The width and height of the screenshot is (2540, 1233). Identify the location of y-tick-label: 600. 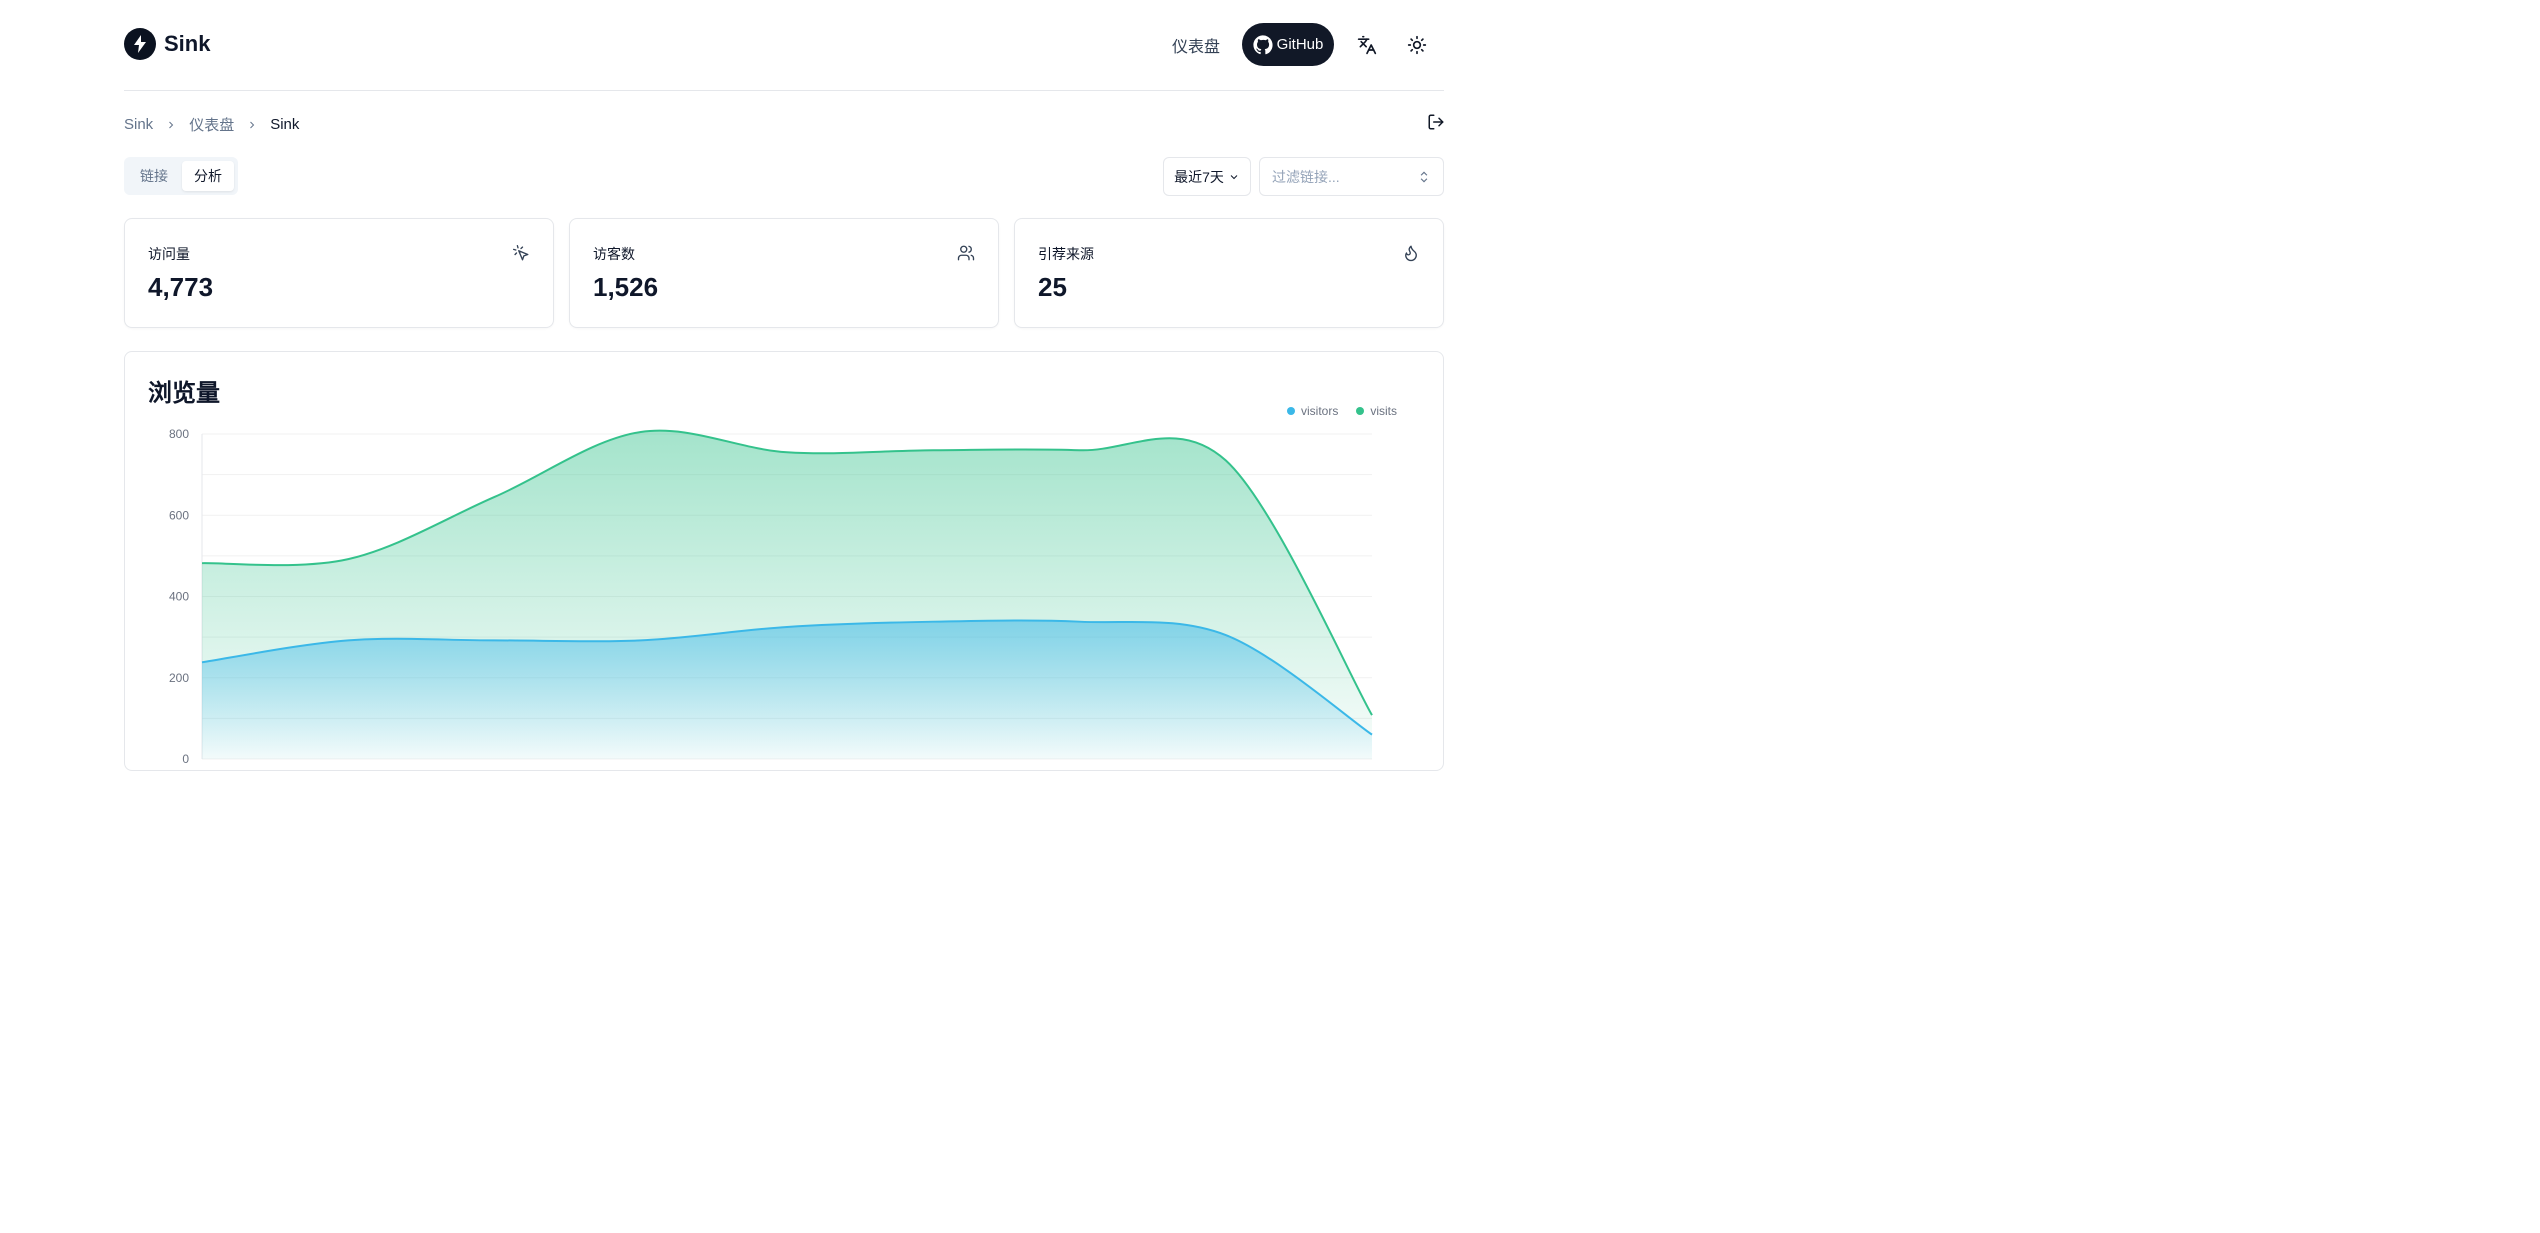
(179, 515).